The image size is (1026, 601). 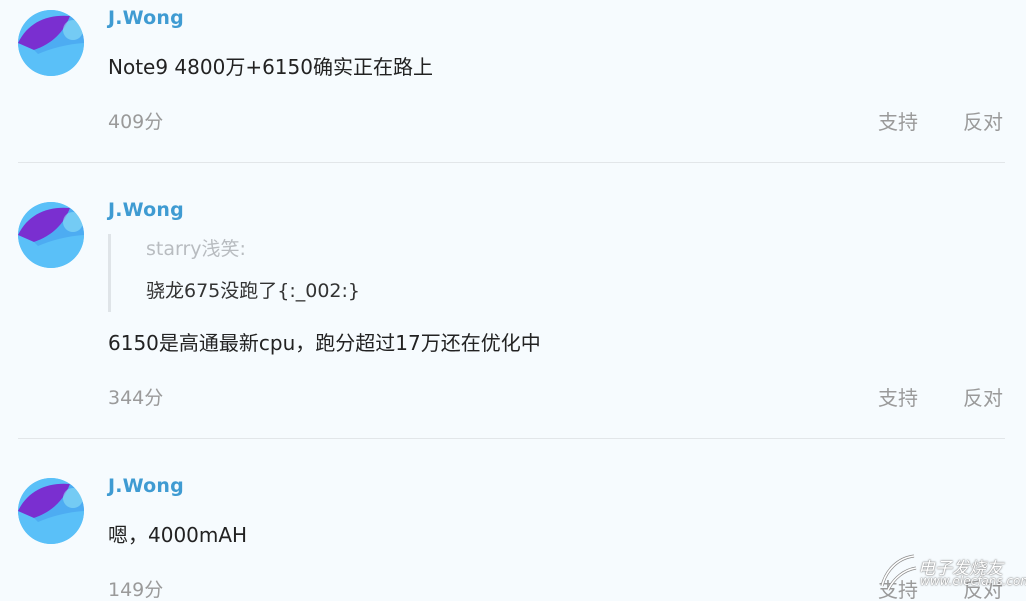 I want to click on quote-text: 骁龙675没跑了{:_002:}, so click(x=253, y=291).